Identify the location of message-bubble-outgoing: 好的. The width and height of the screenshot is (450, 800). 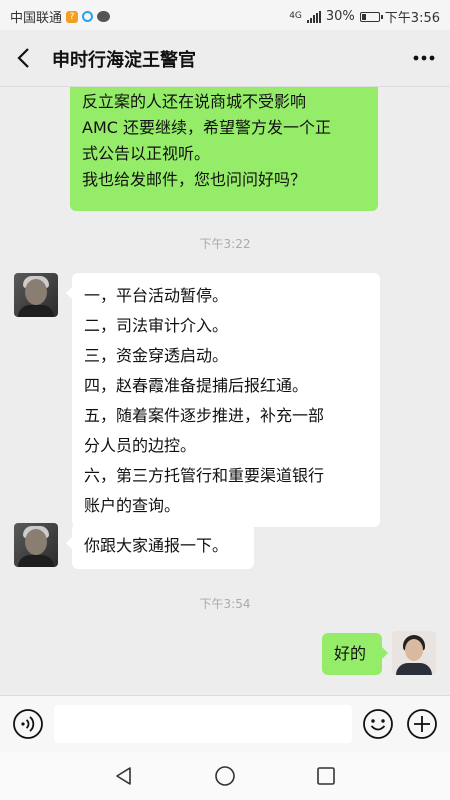
(355, 654).